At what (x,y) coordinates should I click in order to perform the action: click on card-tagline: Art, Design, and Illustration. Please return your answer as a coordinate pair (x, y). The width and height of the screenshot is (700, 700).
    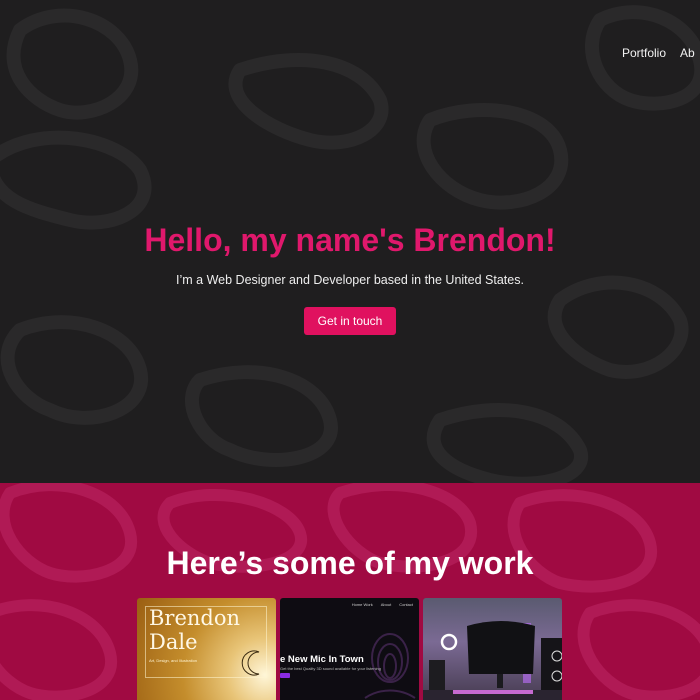
    Looking at the image, I should click on (173, 660).